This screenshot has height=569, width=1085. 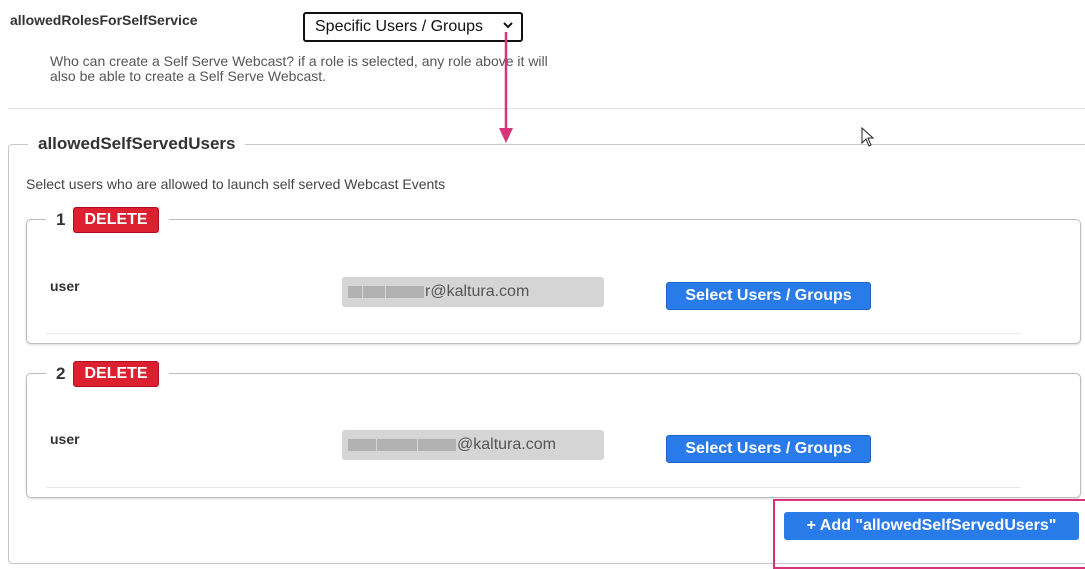 What do you see at coordinates (61, 219) in the screenshot?
I see `entry-number: 1` at bounding box center [61, 219].